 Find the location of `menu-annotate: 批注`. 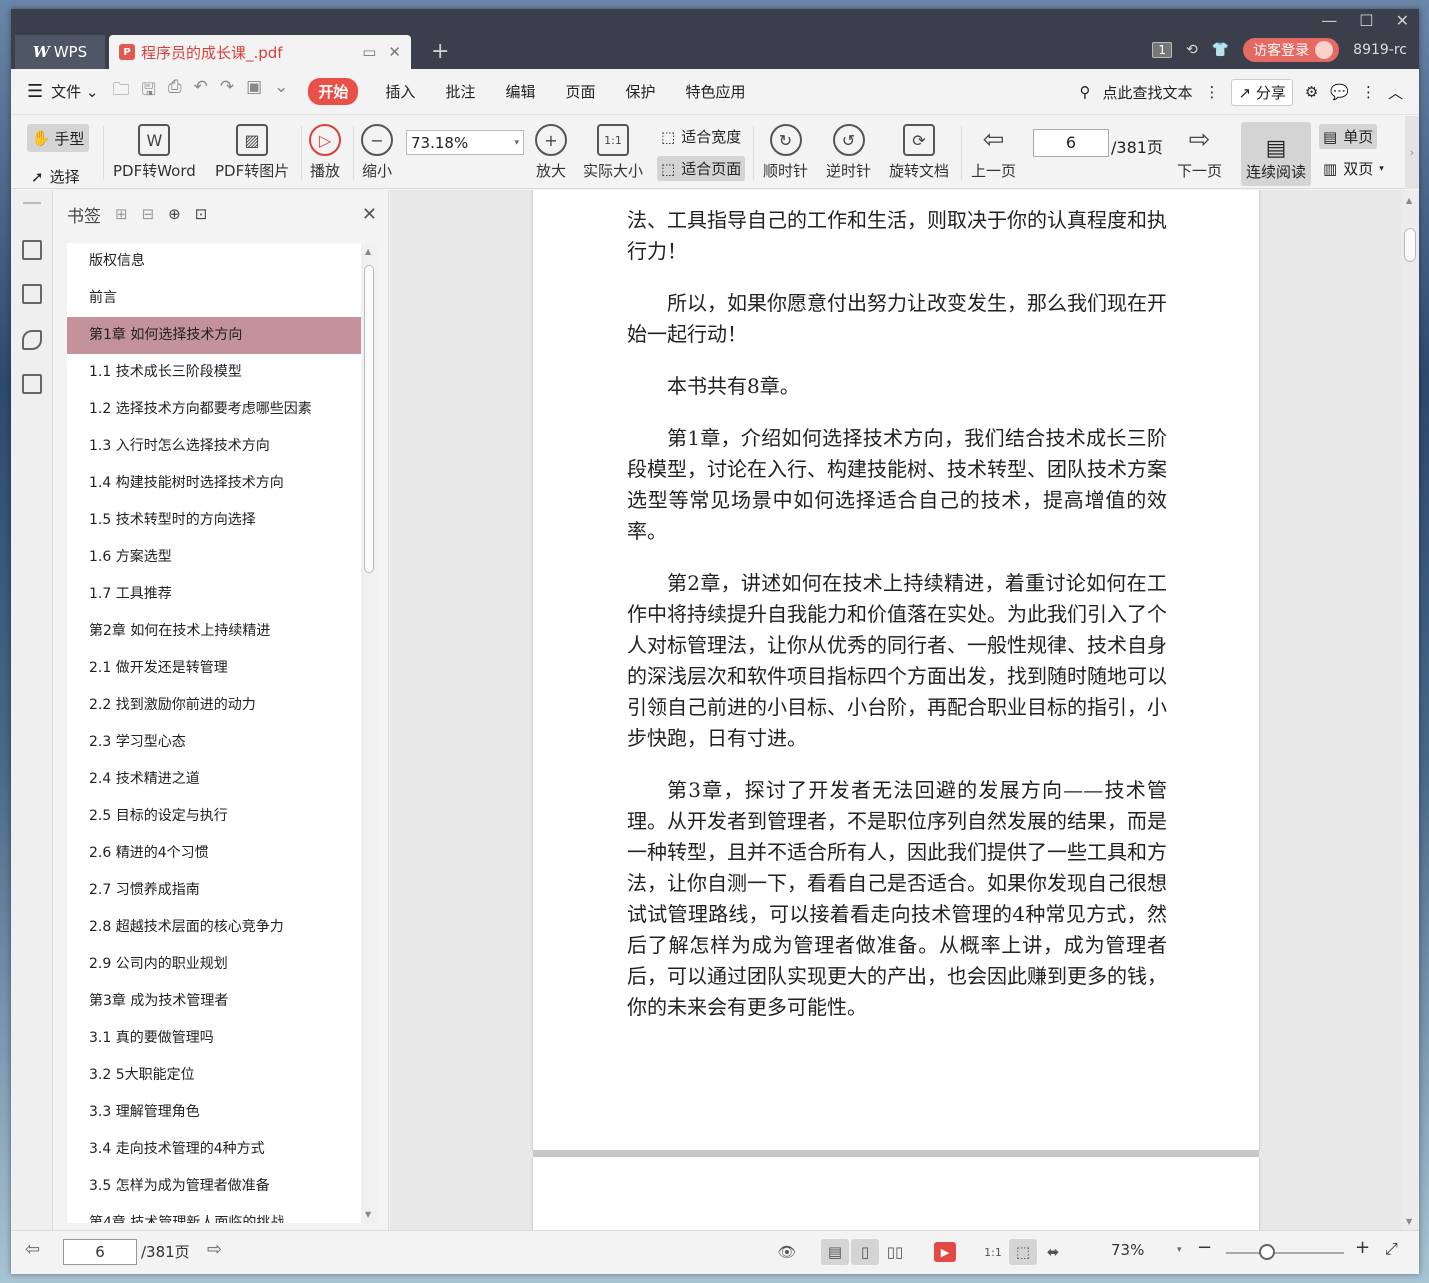

menu-annotate: 批注 is located at coordinates (460, 91).